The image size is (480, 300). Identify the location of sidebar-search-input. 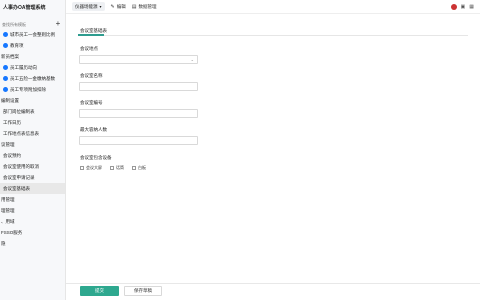
(27, 24).